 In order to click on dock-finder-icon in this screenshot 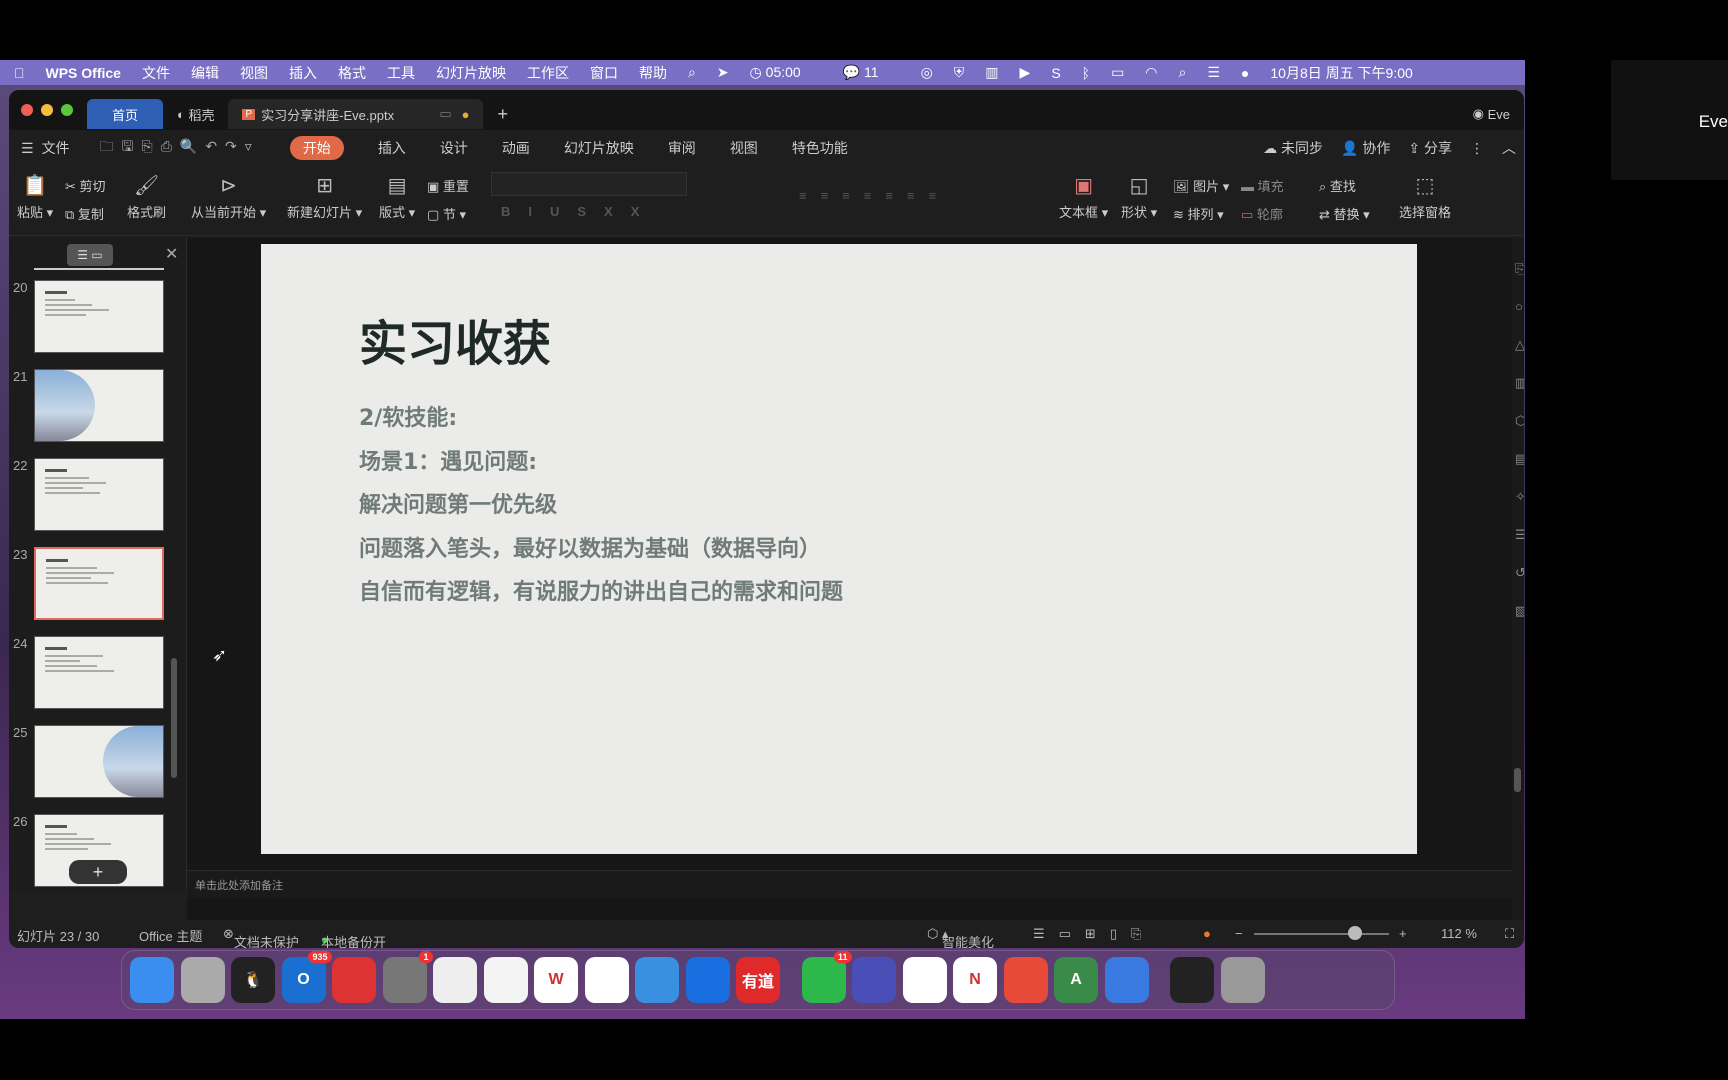, I will do `click(152, 980)`.